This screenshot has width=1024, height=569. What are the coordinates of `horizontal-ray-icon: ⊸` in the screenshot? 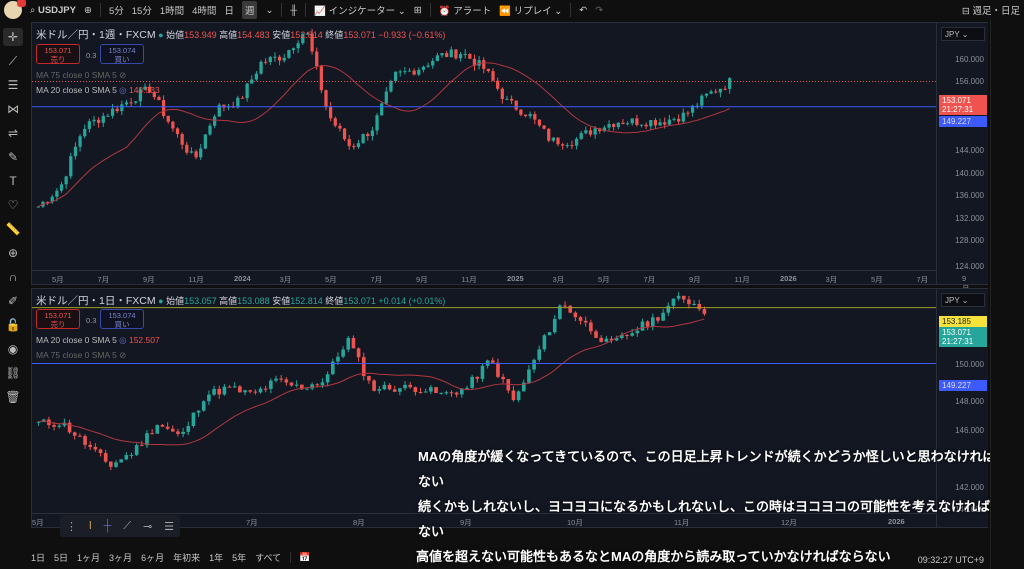 It's located at (147, 526).